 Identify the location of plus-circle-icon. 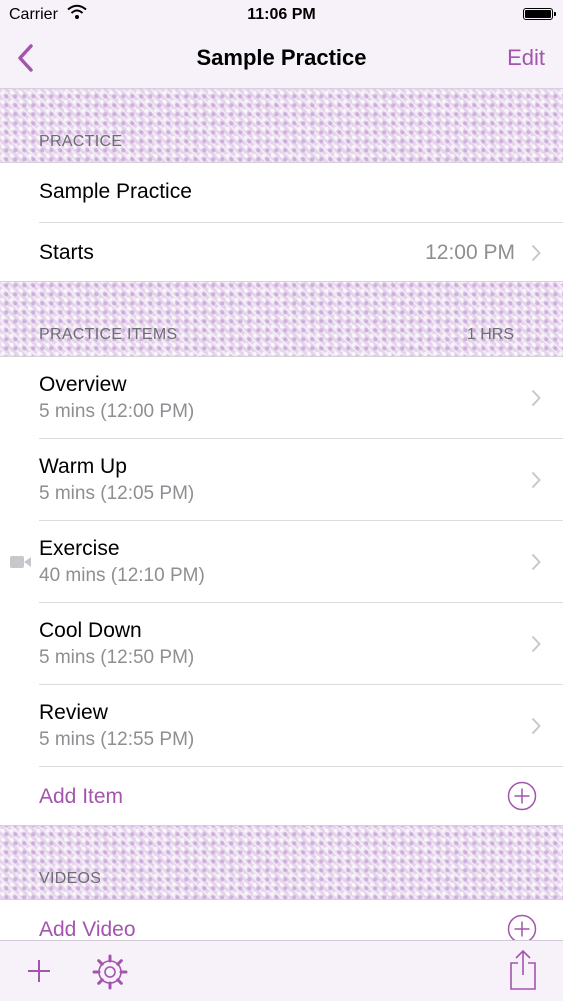
(522, 796).